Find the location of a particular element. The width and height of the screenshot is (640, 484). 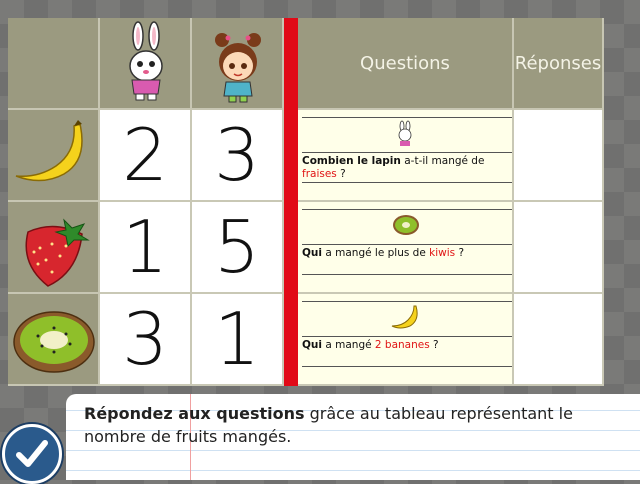

header-corner is located at coordinates (54, 64).